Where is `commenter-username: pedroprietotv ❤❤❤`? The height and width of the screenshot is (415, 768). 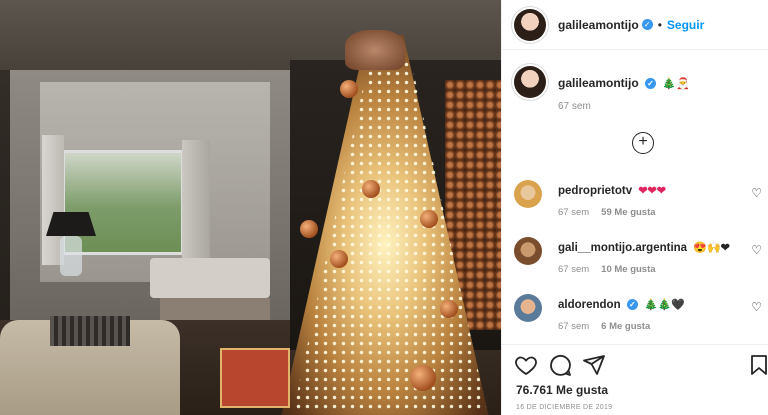
commenter-username: pedroprietotv ❤❤❤ is located at coordinates (612, 190).